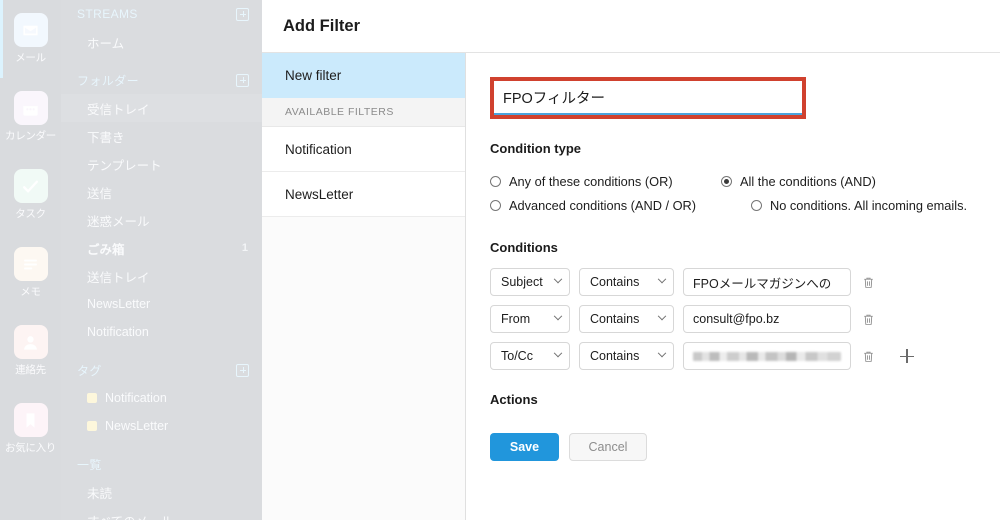  I want to click on radio-any-of-these-conditions: Any of these conditions (OR), so click(609, 181).